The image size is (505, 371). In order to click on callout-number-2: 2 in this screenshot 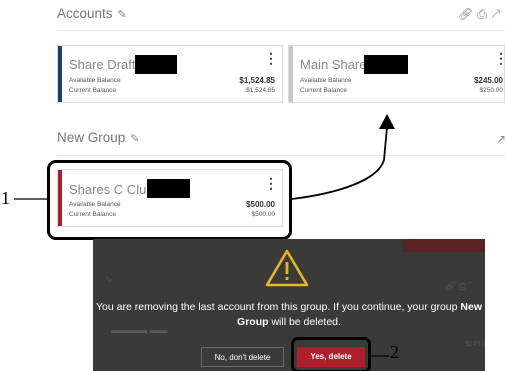, I will do `click(394, 352)`.